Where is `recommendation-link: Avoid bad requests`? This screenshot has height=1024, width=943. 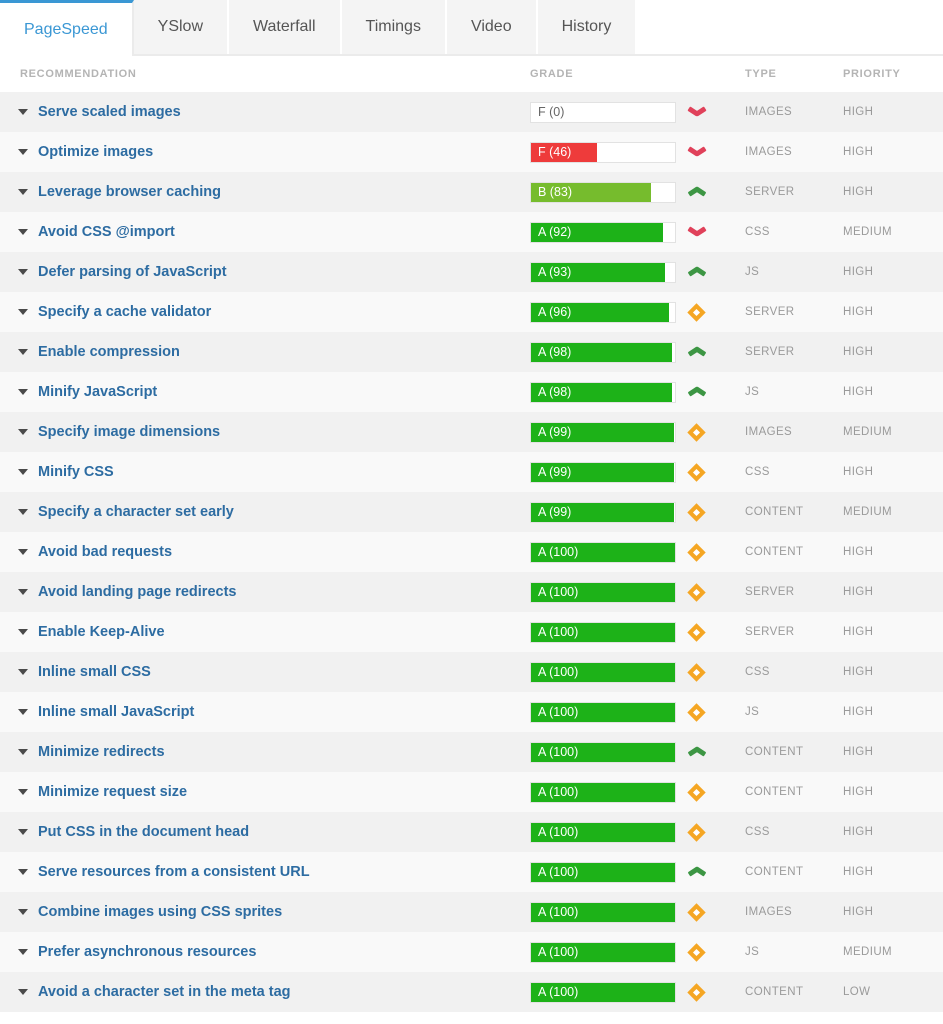 recommendation-link: Avoid bad requests is located at coordinates (105, 552).